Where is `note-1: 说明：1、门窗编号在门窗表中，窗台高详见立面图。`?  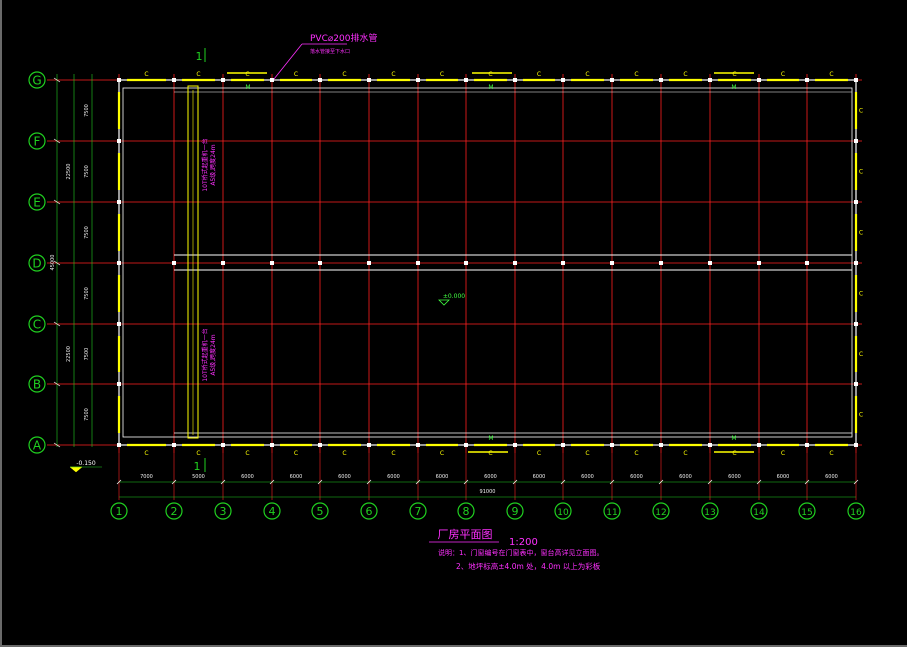
note-1: 说明：1、门窗编号在门窗表中，窗台高详见立面图。 is located at coordinates (520, 552).